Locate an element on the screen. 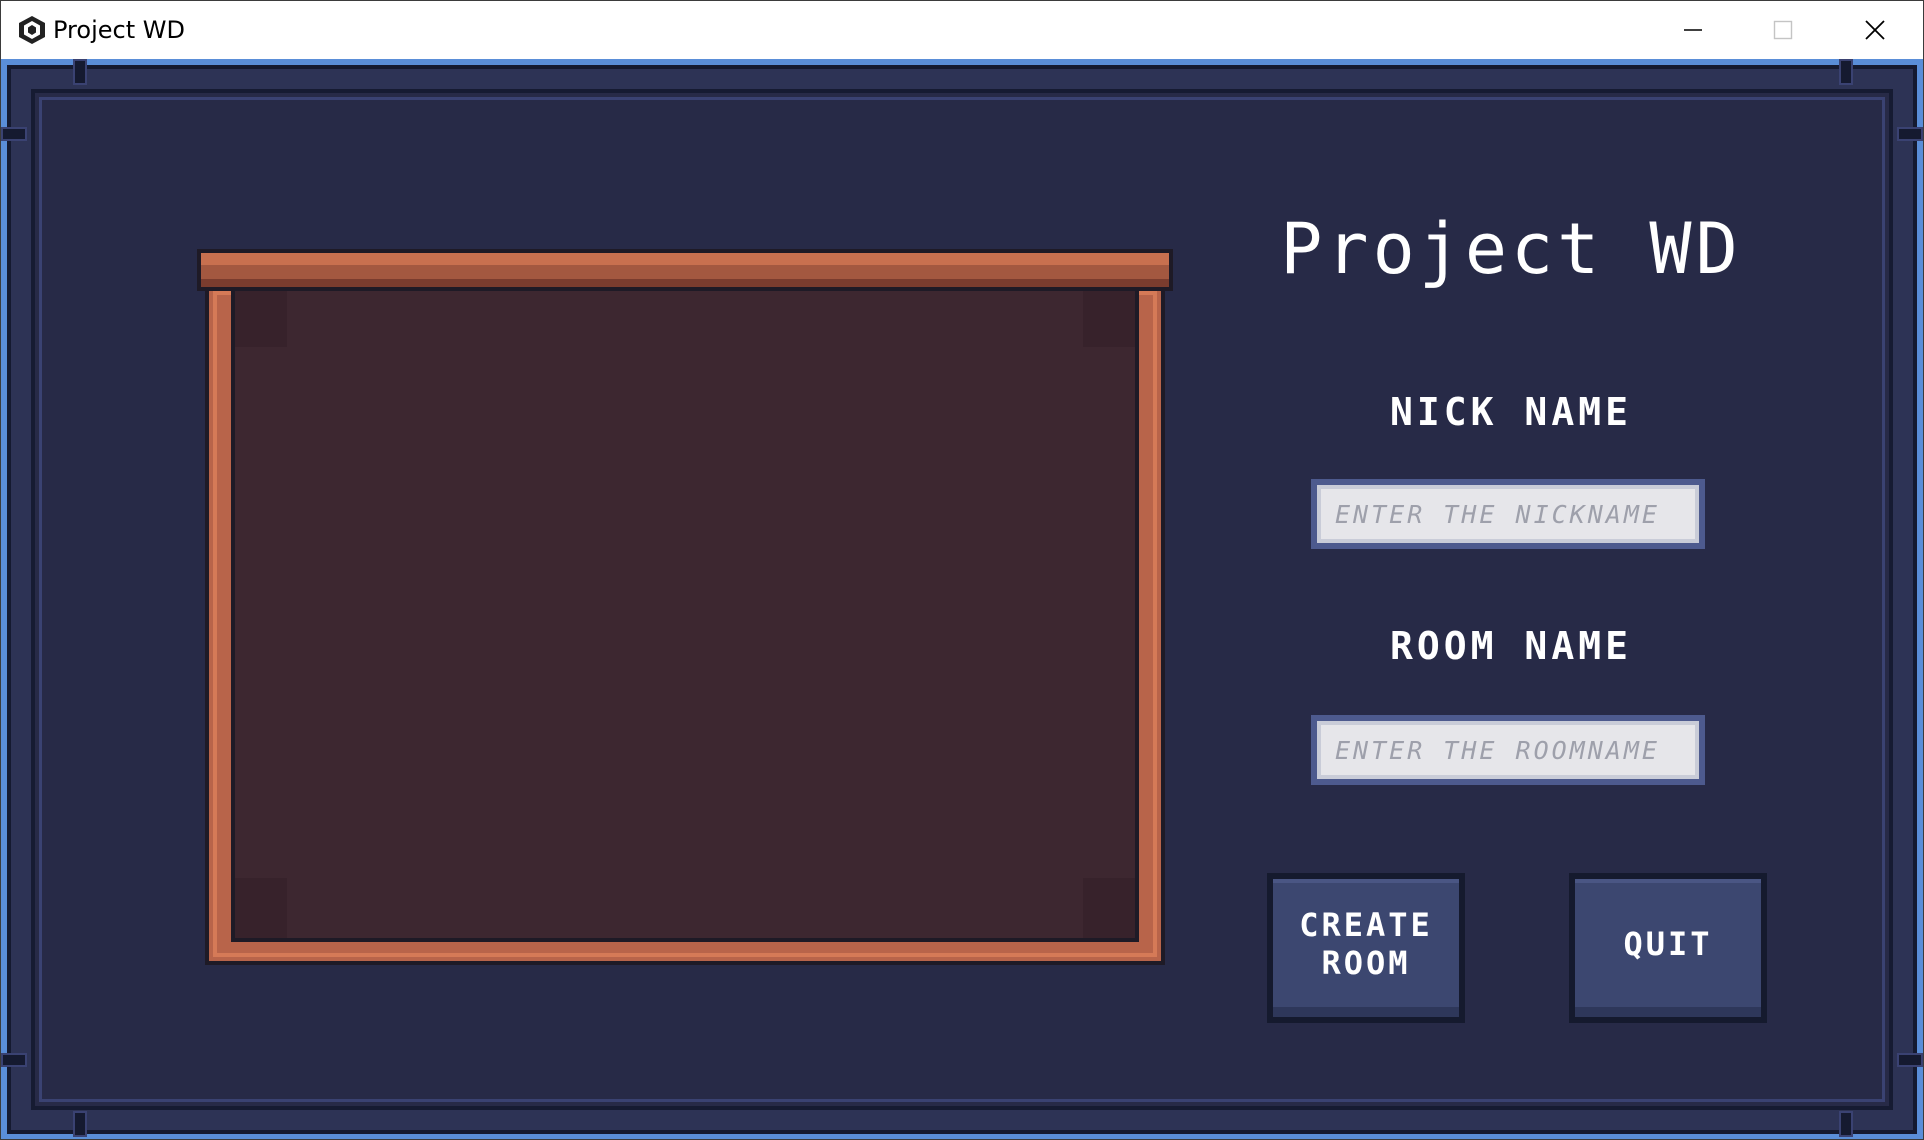 The height and width of the screenshot is (1140, 1924). close-button is located at coordinates (1875, 30).